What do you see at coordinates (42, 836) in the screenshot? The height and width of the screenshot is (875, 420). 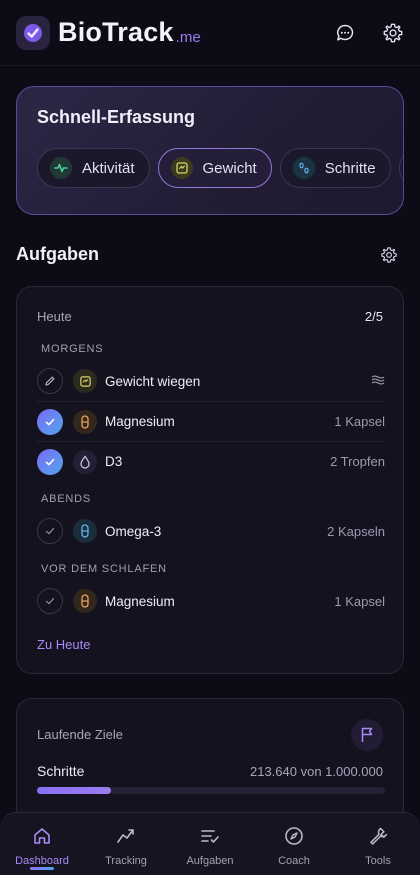 I see `home-icon` at bounding box center [42, 836].